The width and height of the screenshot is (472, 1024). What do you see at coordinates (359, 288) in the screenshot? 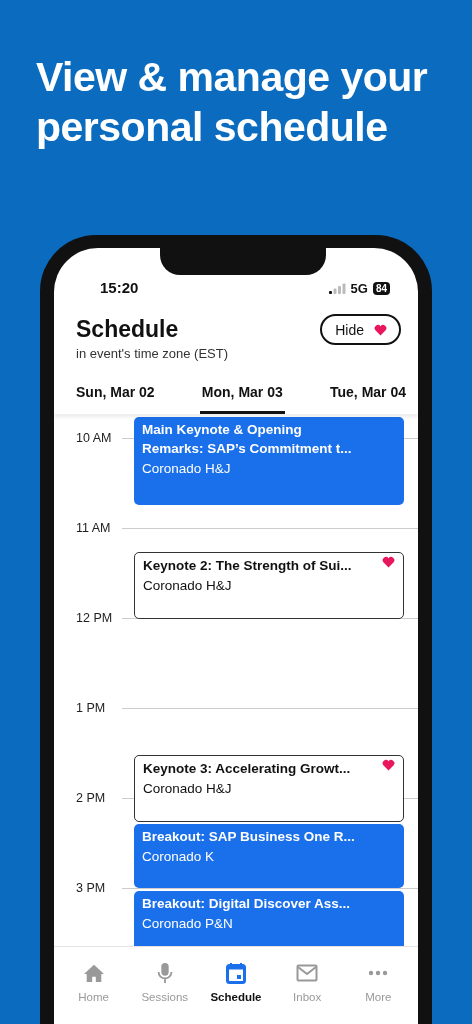
I see `network-label: 5G` at bounding box center [359, 288].